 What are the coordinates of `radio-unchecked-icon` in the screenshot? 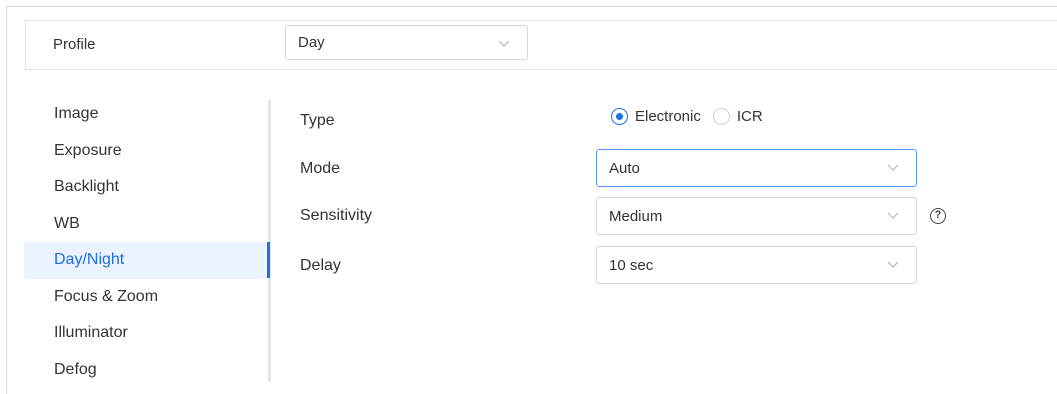 It's located at (721, 116).